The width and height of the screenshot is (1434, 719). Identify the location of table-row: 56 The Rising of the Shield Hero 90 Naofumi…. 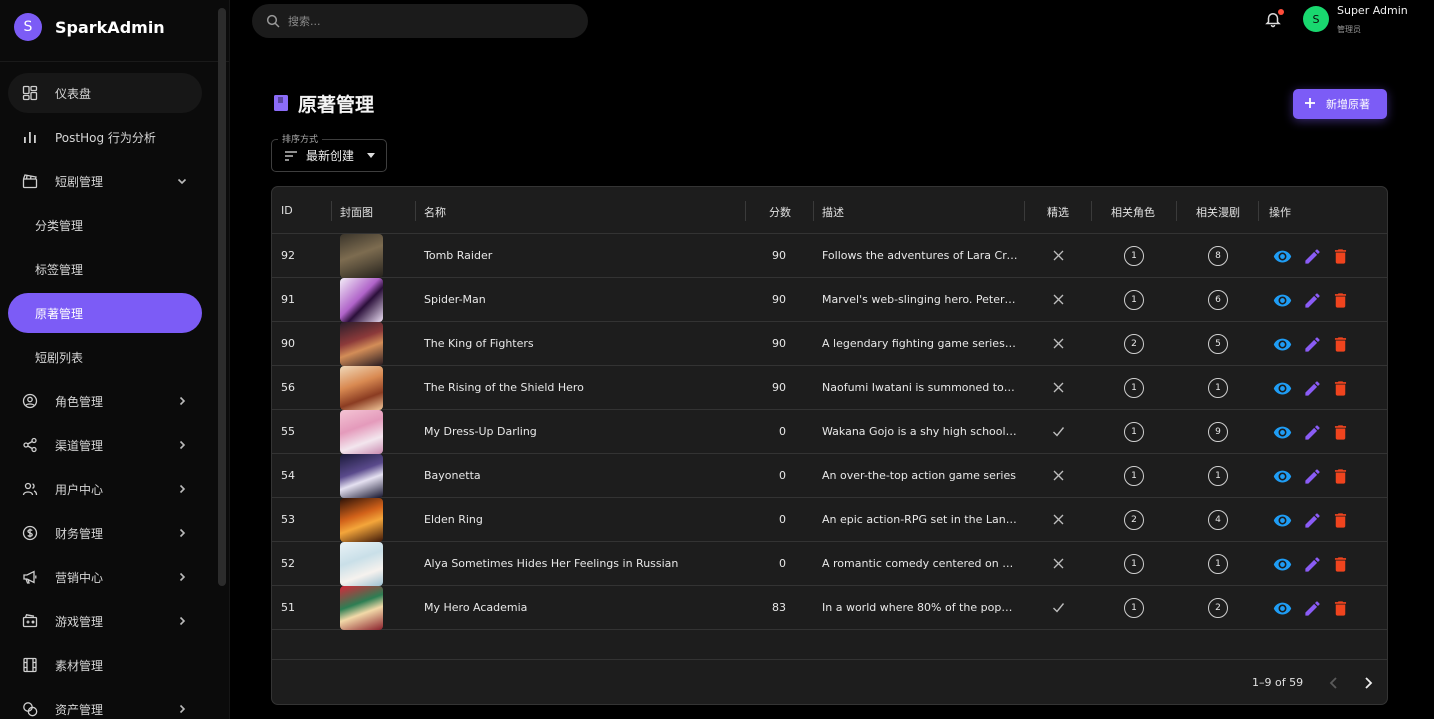
(829, 388).